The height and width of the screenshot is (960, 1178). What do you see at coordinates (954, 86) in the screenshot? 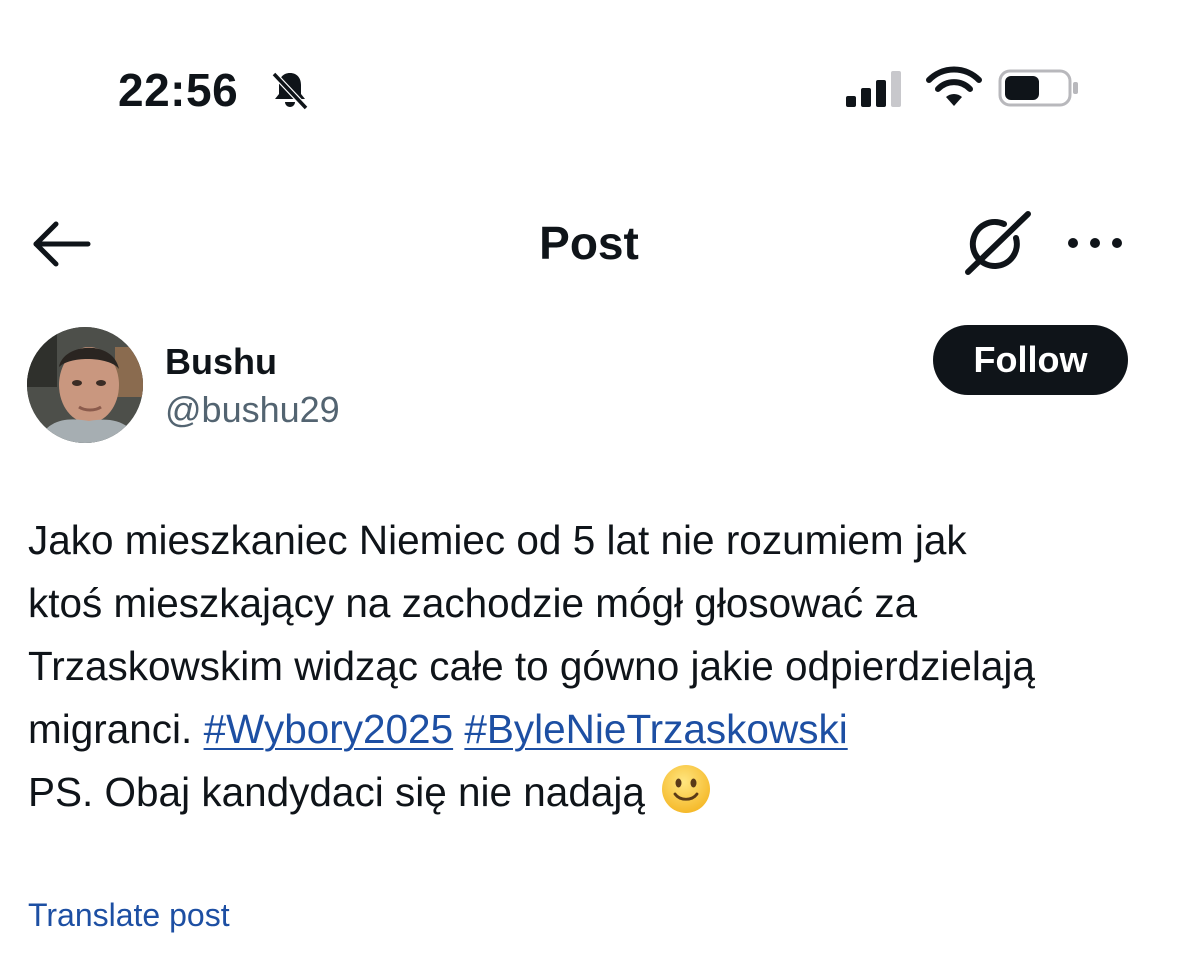
I see `wifi-icon` at bounding box center [954, 86].